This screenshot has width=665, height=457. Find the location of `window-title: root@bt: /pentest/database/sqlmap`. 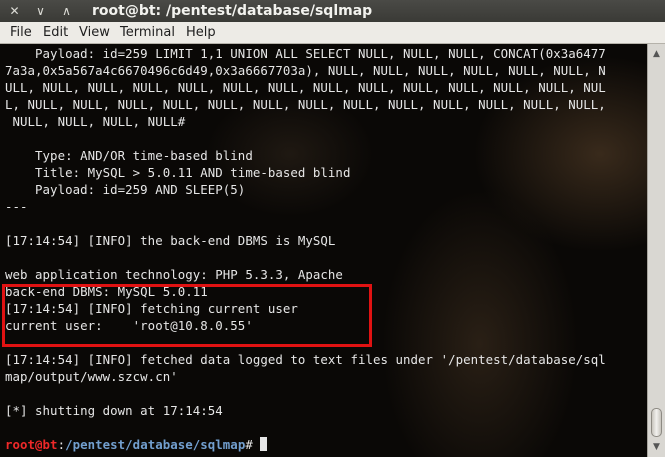

window-title: root@bt: /pentest/database/sqlmap is located at coordinates (232, 11).